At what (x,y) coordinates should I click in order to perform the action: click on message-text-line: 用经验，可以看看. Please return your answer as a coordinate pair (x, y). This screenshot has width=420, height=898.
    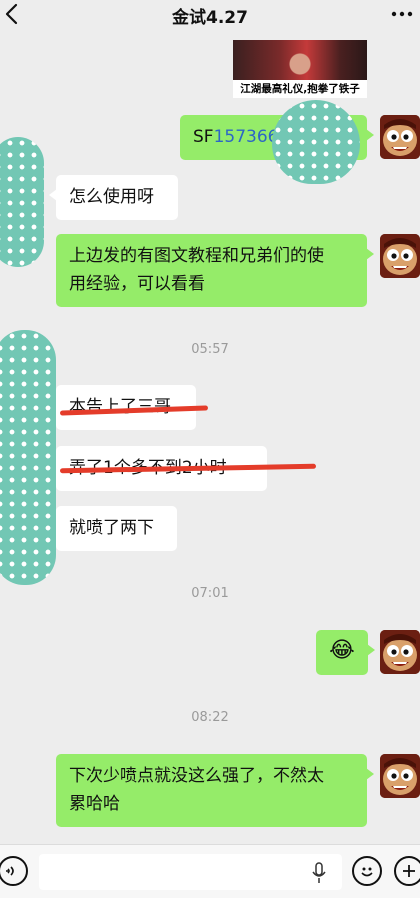
    Looking at the image, I should click on (137, 284).